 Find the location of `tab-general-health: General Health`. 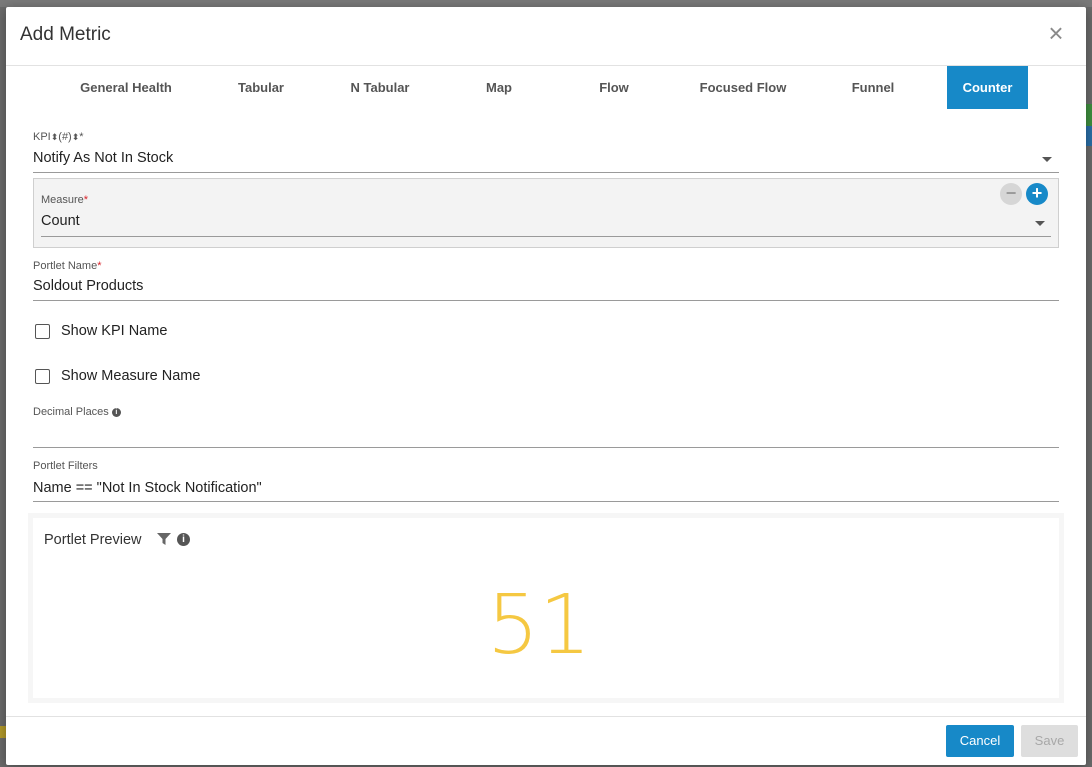

tab-general-health: General Health is located at coordinates (126, 87).